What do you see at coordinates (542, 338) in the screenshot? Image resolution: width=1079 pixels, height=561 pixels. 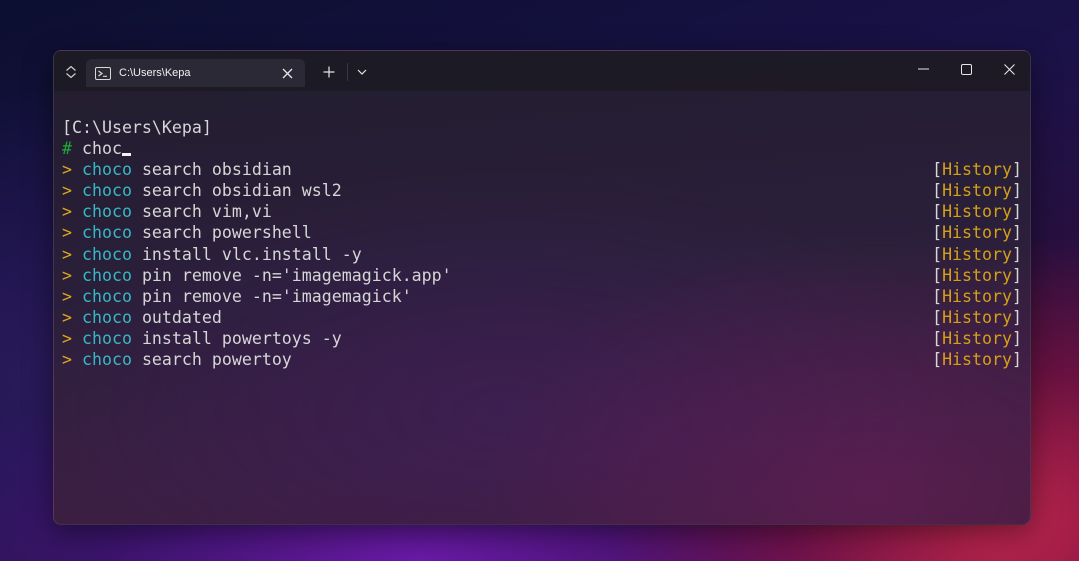 I see `suggestion-item: > choco install powertoys -y [History]` at bounding box center [542, 338].